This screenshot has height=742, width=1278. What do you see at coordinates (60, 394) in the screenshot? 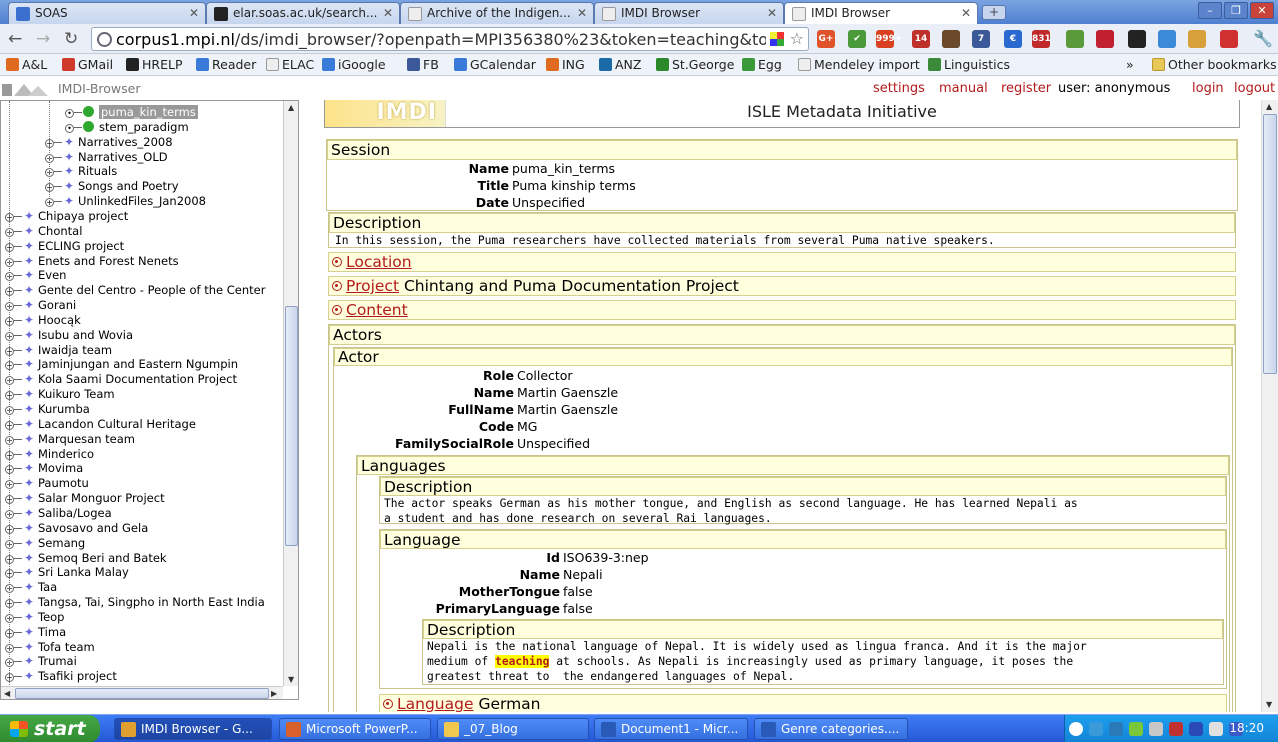
I see `tree-node: + ✦ Kuikuro Team` at bounding box center [60, 394].